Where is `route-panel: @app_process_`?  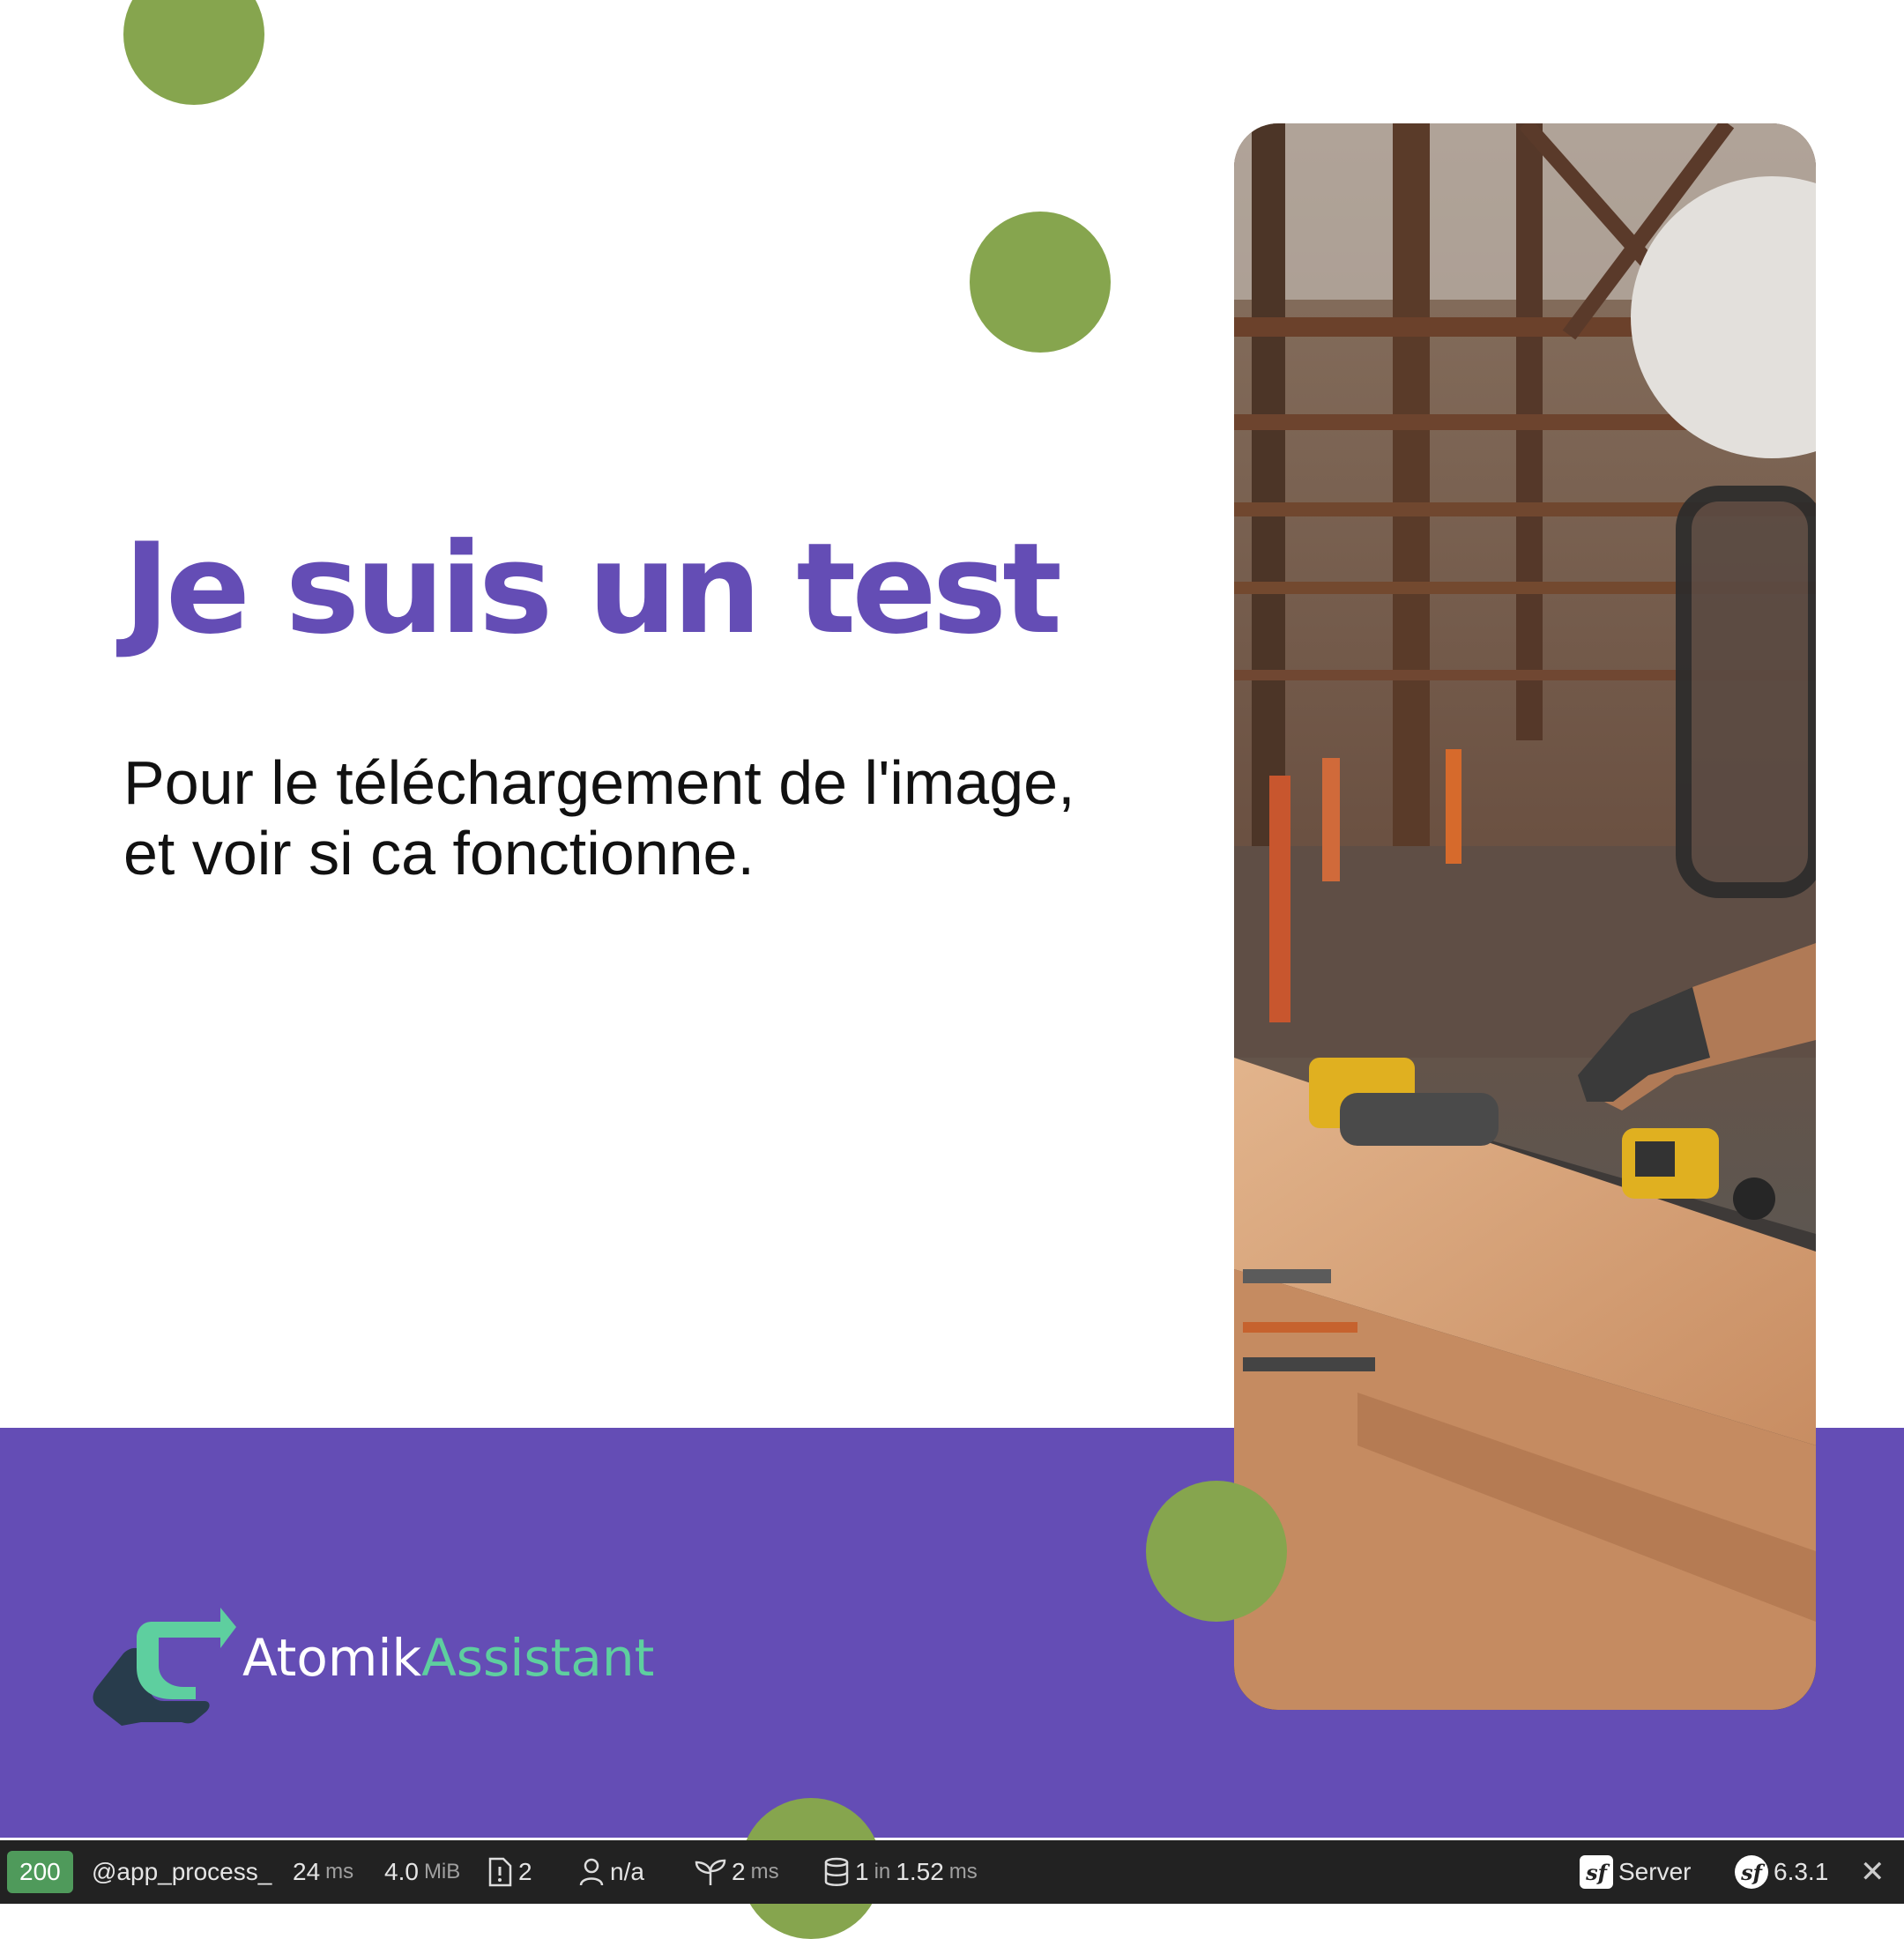
route-panel: @app_process_ is located at coordinates (181, 1872).